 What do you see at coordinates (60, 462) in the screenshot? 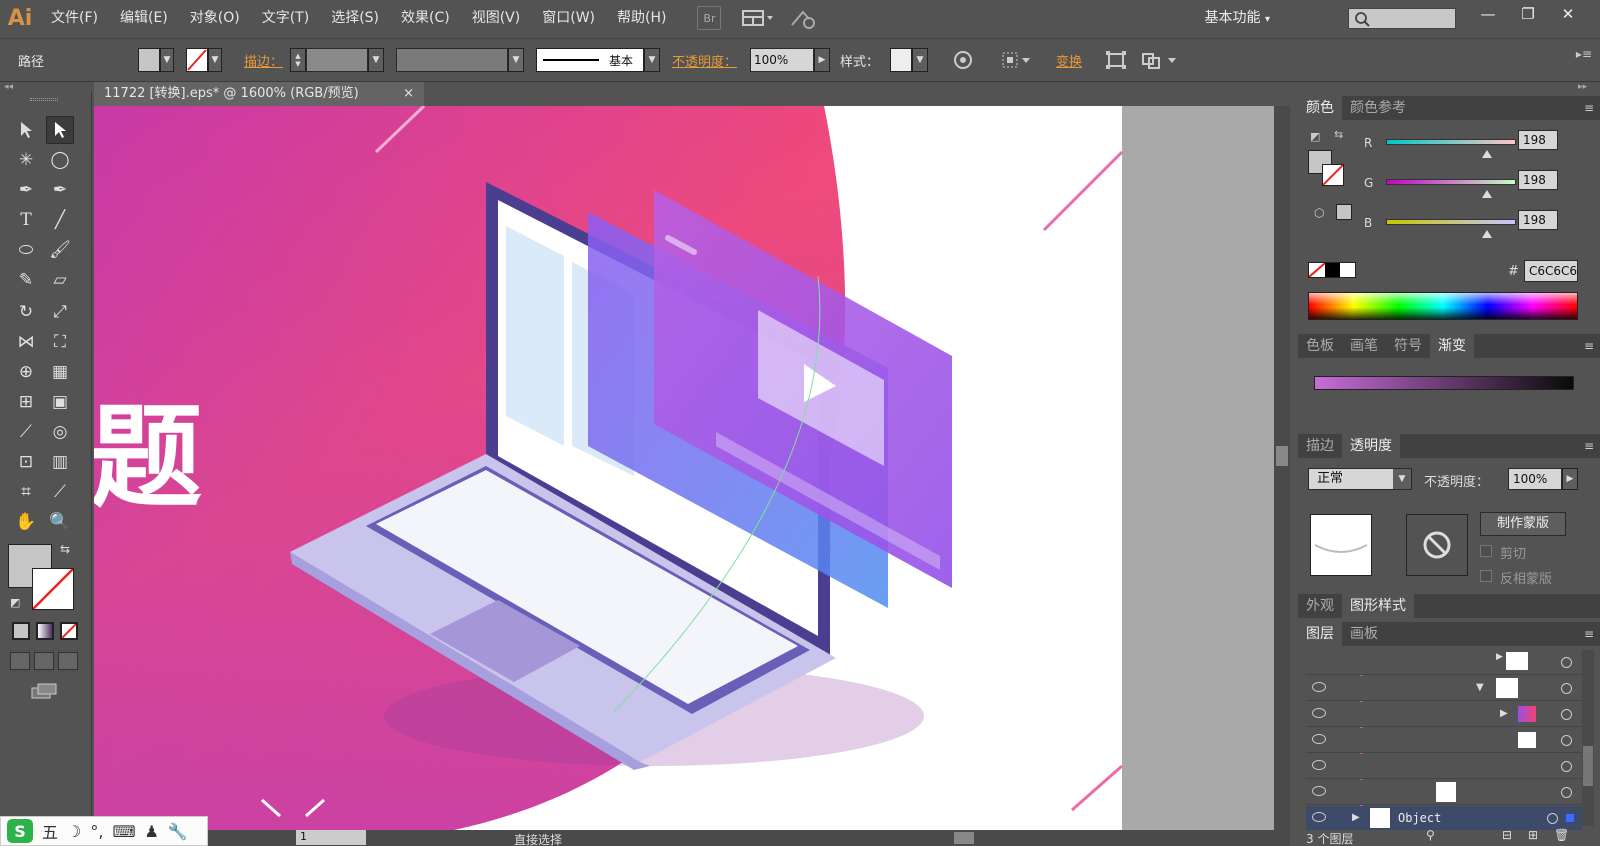
I see `column-graph-tool: ▥` at bounding box center [60, 462].